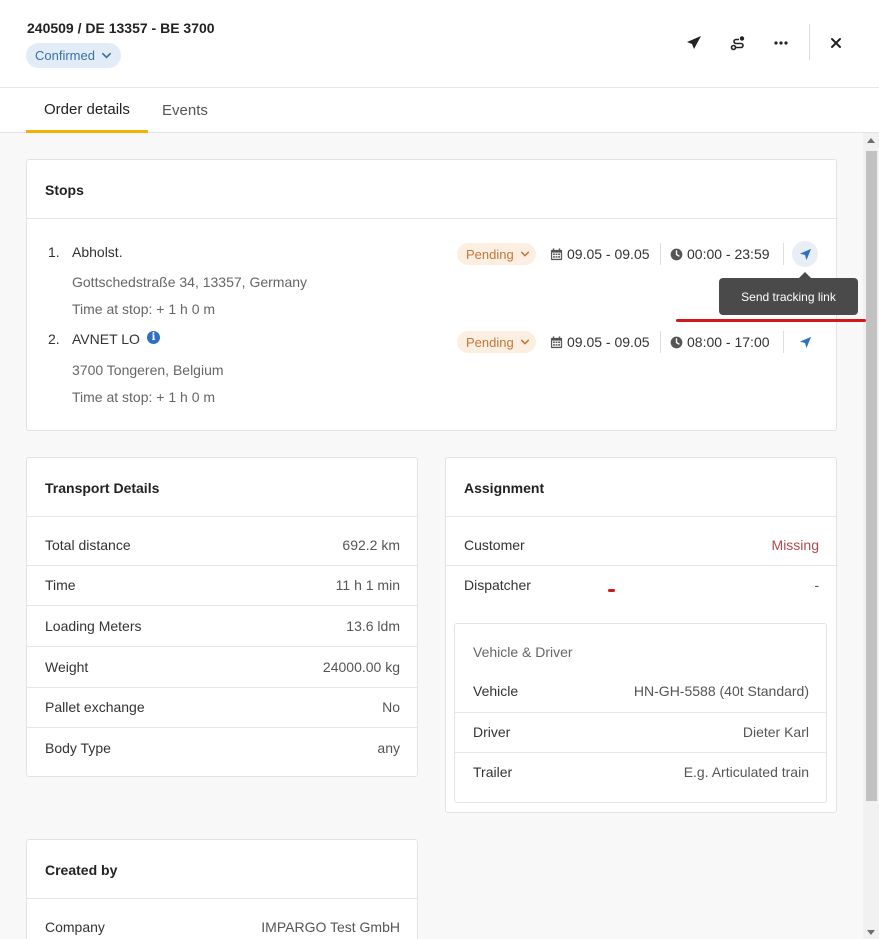 The image size is (879, 939). I want to click on stops-title: Stops, so click(64, 190).